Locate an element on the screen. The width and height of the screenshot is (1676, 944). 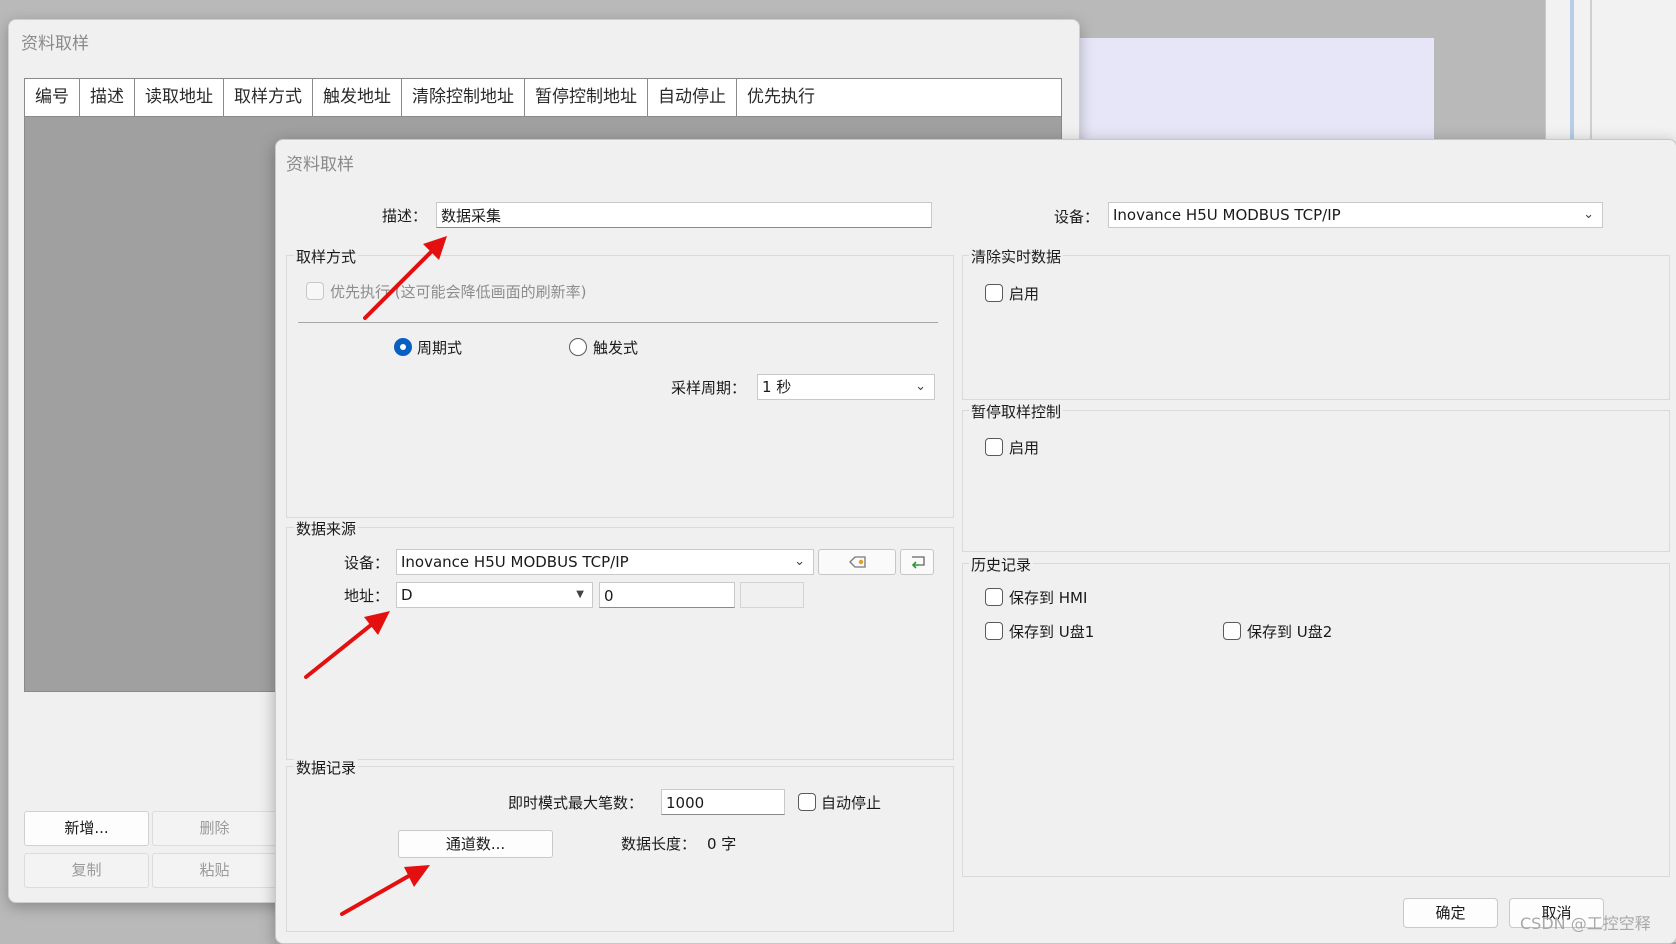
history-group is located at coordinates (1316, 720).